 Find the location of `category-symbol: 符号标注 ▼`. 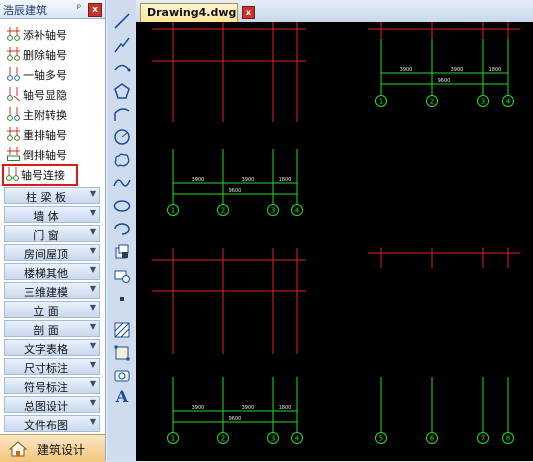

category-symbol: 符号标注 ▼ is located at coordinates (52, 385).